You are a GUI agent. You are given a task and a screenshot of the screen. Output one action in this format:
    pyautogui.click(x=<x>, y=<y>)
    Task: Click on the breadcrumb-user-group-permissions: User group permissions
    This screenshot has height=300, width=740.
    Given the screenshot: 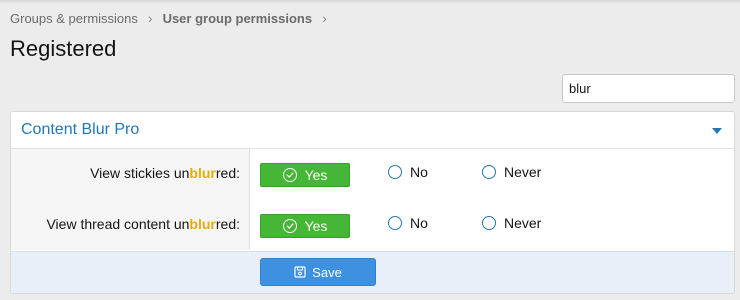 What is the action you would take?
    pyautogui.click(x=238, y=18)
    